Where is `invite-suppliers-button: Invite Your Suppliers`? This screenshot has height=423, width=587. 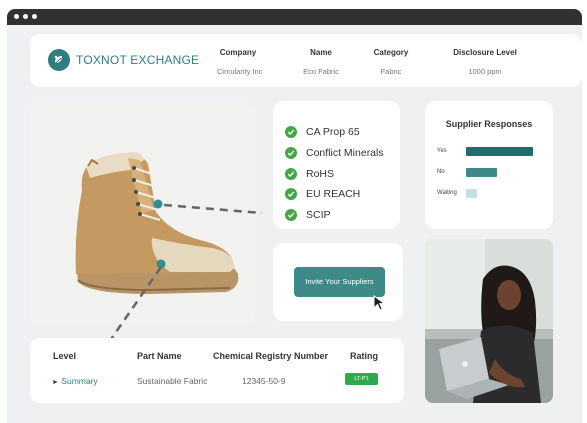
invite-suppliers-button: Invite Your Suppliers is located at coordinates (339, 282).